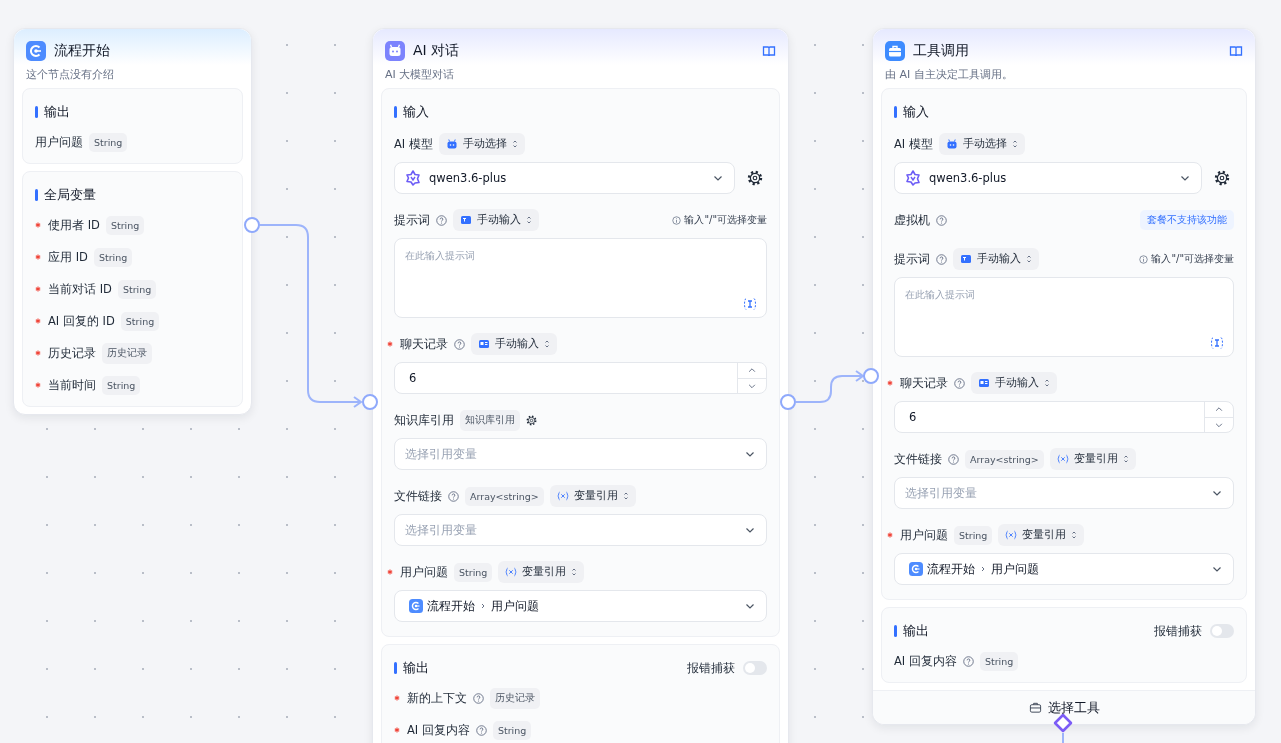  I want to click on field-label: 当前时间, so click(72, 385).